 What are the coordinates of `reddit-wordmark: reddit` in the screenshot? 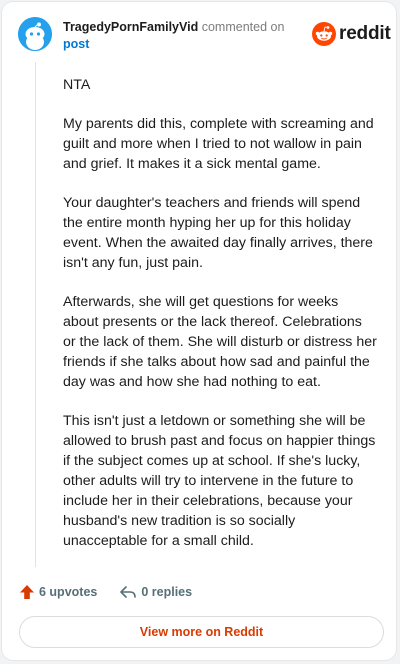 It's located at (365, 33).